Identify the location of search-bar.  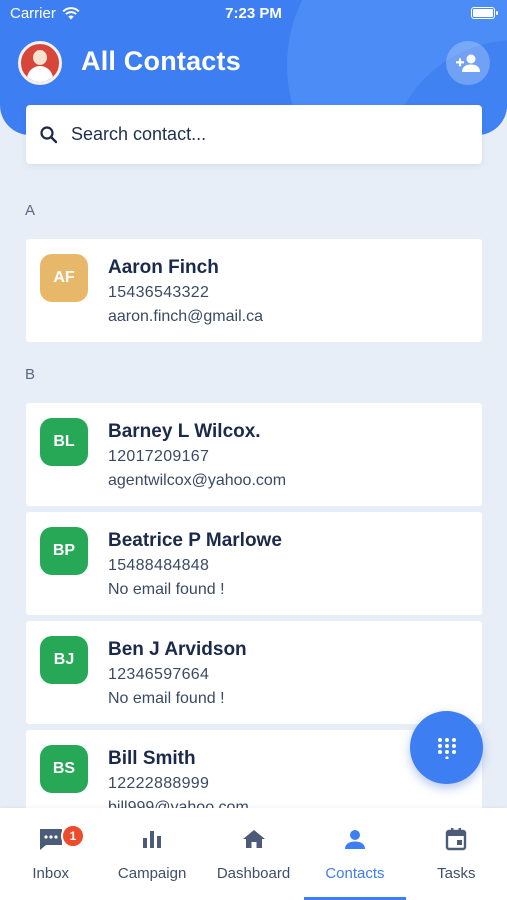
(254, 134).